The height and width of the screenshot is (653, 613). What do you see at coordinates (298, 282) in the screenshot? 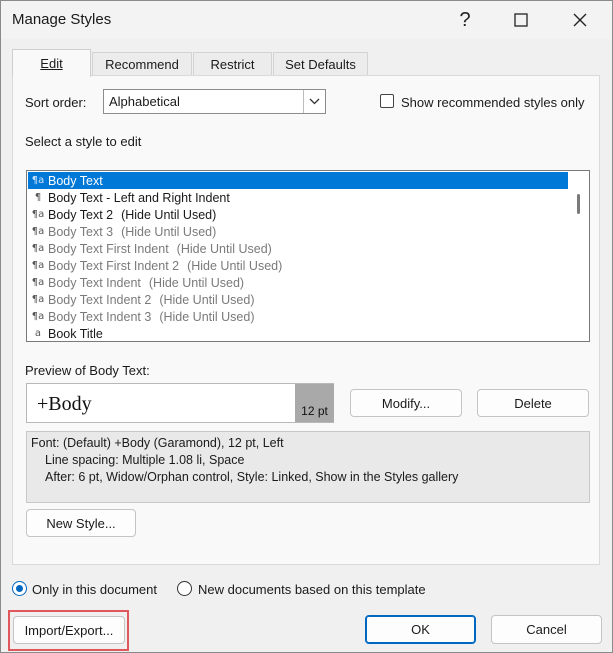
I see `style-list-item: ¶a Body Text Indent (Hide Until Used)` at bounding box center [298, 282].